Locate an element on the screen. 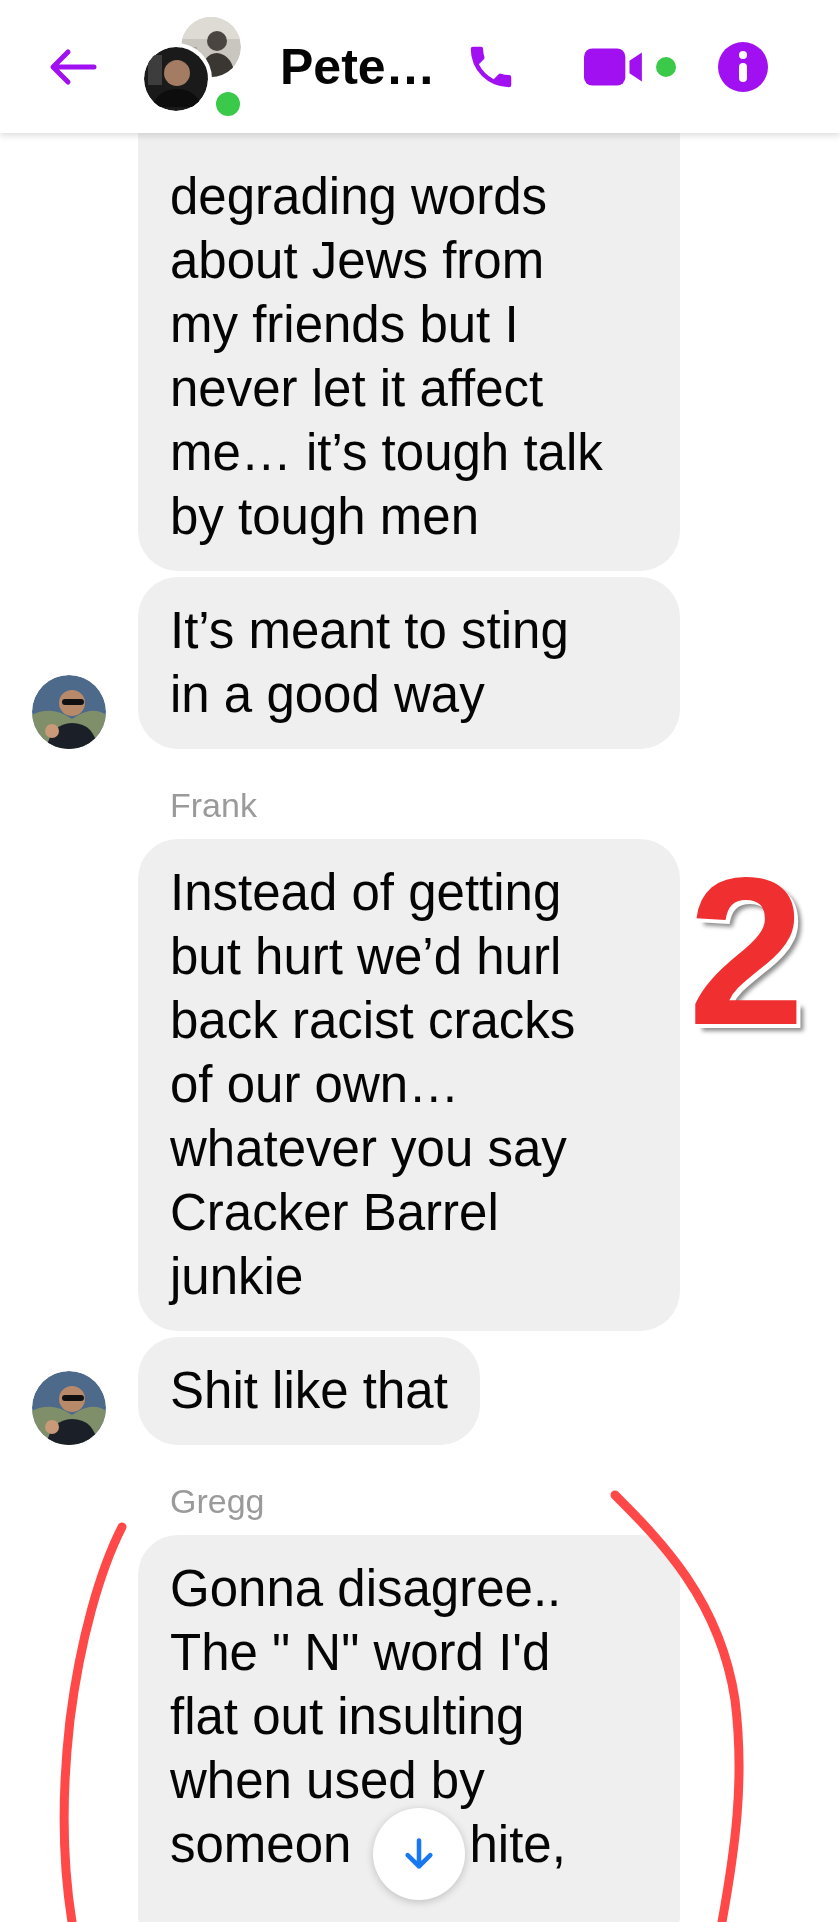 Image resolution: width=840 pixels, height=1922 pixels. down-arrow-icon is located at coordinates (419, 1854).